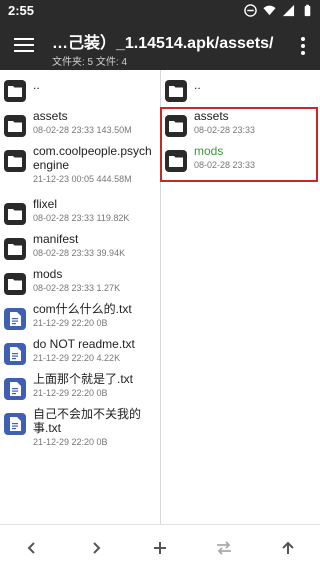  Describe the element at coordinates (82, 179) in the screenshot. I see `item-meta: 21-12-23 00:05 444.58M` at that location.